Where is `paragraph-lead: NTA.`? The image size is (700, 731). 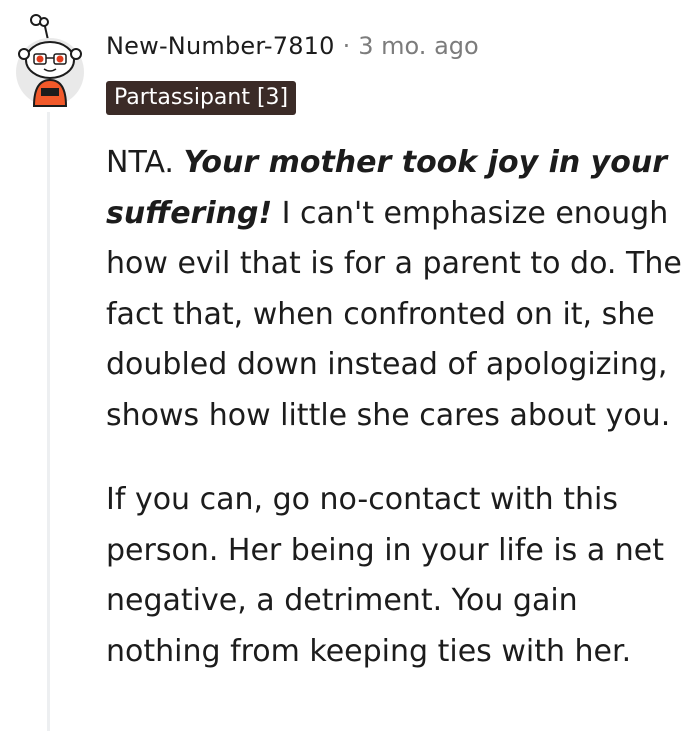 paragraph-lead: NTA. is located at coordinates (145, 162).